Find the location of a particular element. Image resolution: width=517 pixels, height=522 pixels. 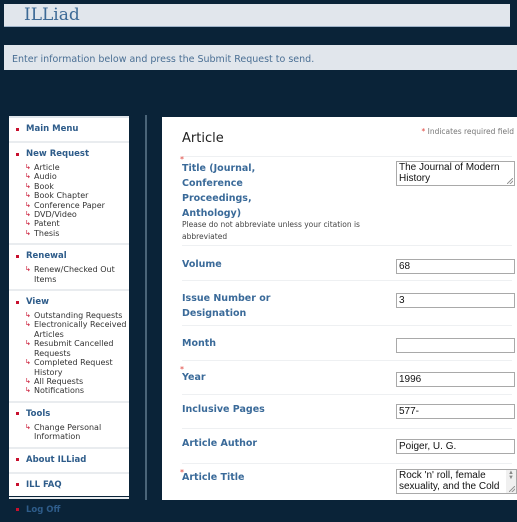

form-row-volume: Volume 68 is located at coordinates (348, 263).